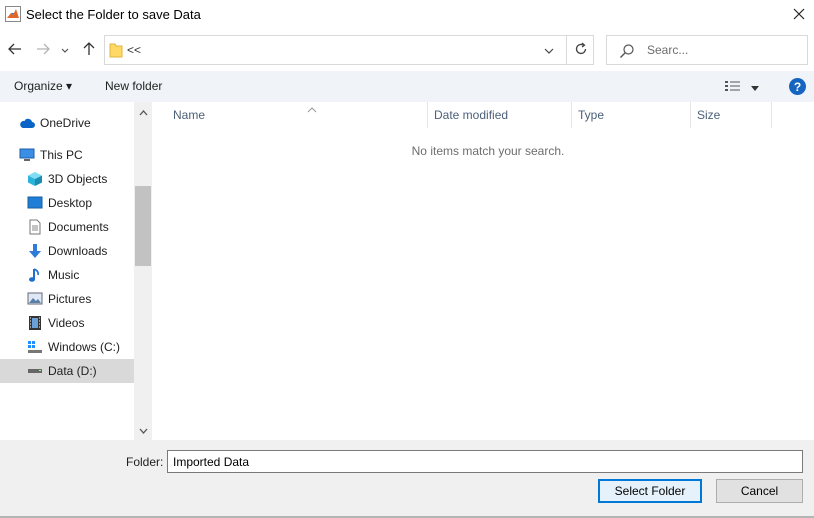 The width and height of the screenshot is (814, 518). I want to click on sidebar-item-label: Windows (C:), so click(84, 347).